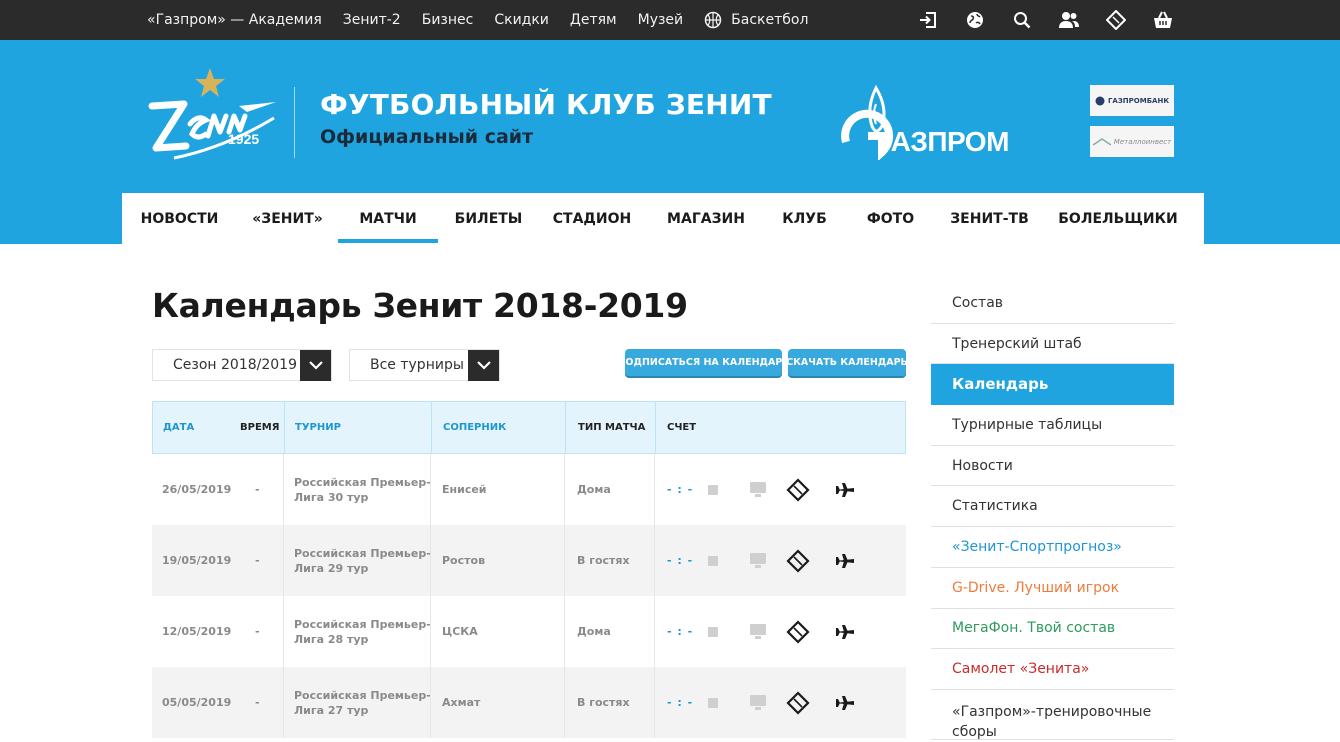  What do you see at coordinates (488, 218) in the screenshot?
I see `nav-tickets: БИЛЕТЫ` at bounding box center [488, 218].